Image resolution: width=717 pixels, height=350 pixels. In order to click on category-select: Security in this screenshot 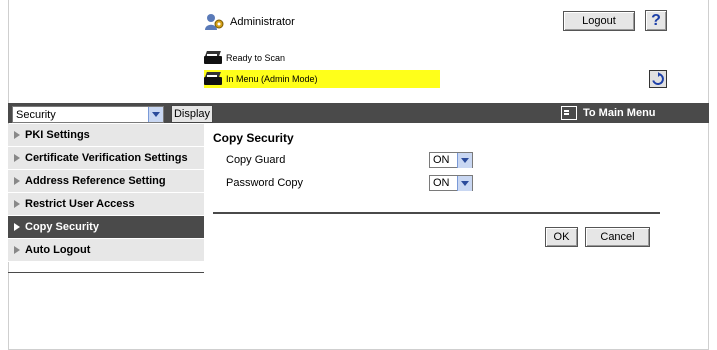, I will do `click(88, 114)`.